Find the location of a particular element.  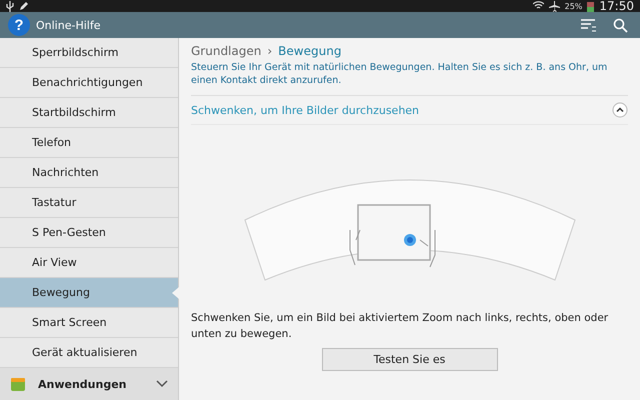

sidebar-section-header: Anwendungen is located at coordinates (89, 384).